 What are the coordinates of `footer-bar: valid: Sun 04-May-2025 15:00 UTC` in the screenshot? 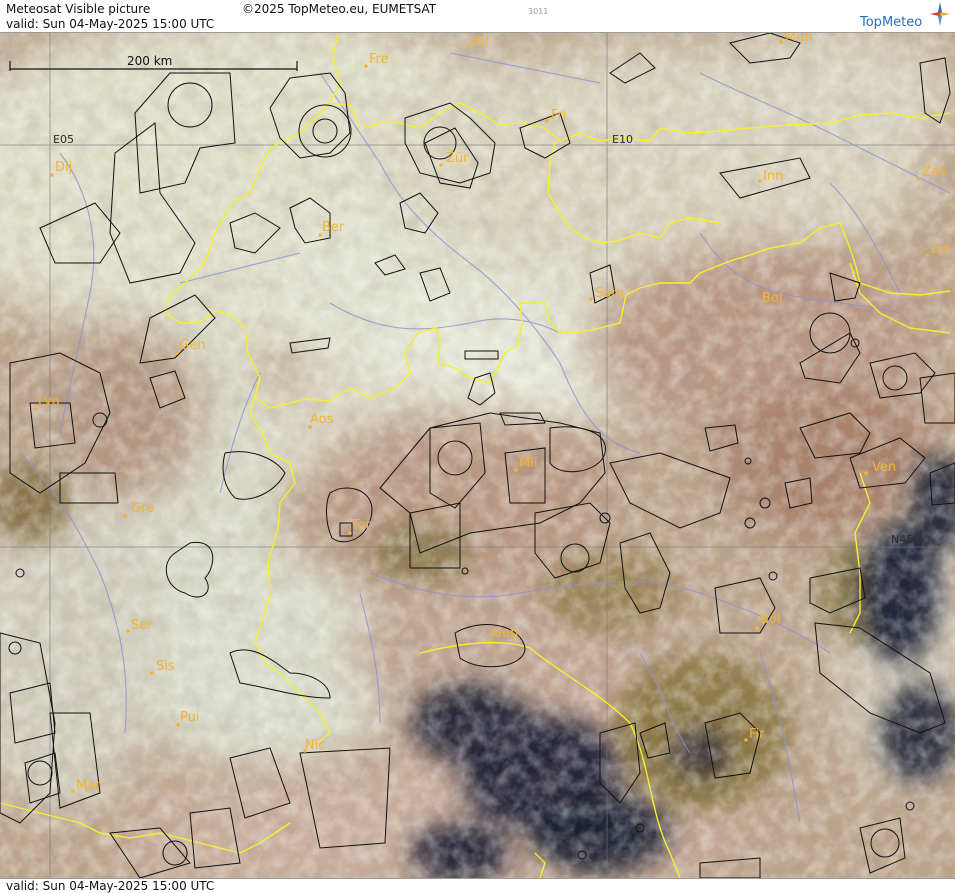 It's located at (477, 885).